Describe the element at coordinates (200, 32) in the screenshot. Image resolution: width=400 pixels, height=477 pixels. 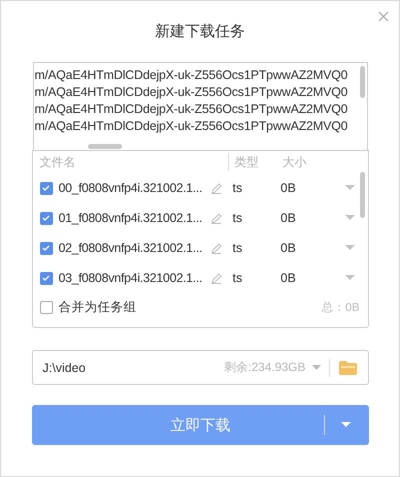
I see `dialog-title: 新建下载任务` at that location.